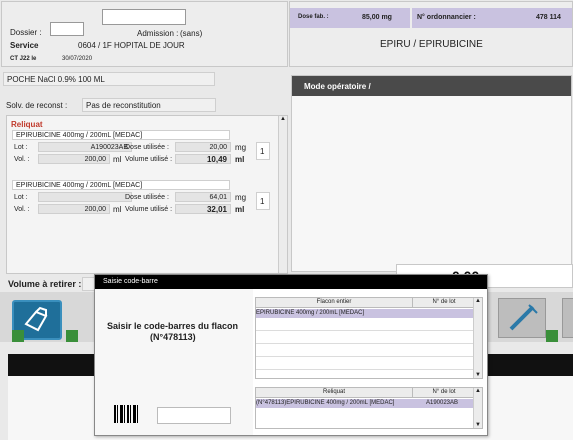 The image size is (573, 440). I want to click on lot-value, so click(85, 197).